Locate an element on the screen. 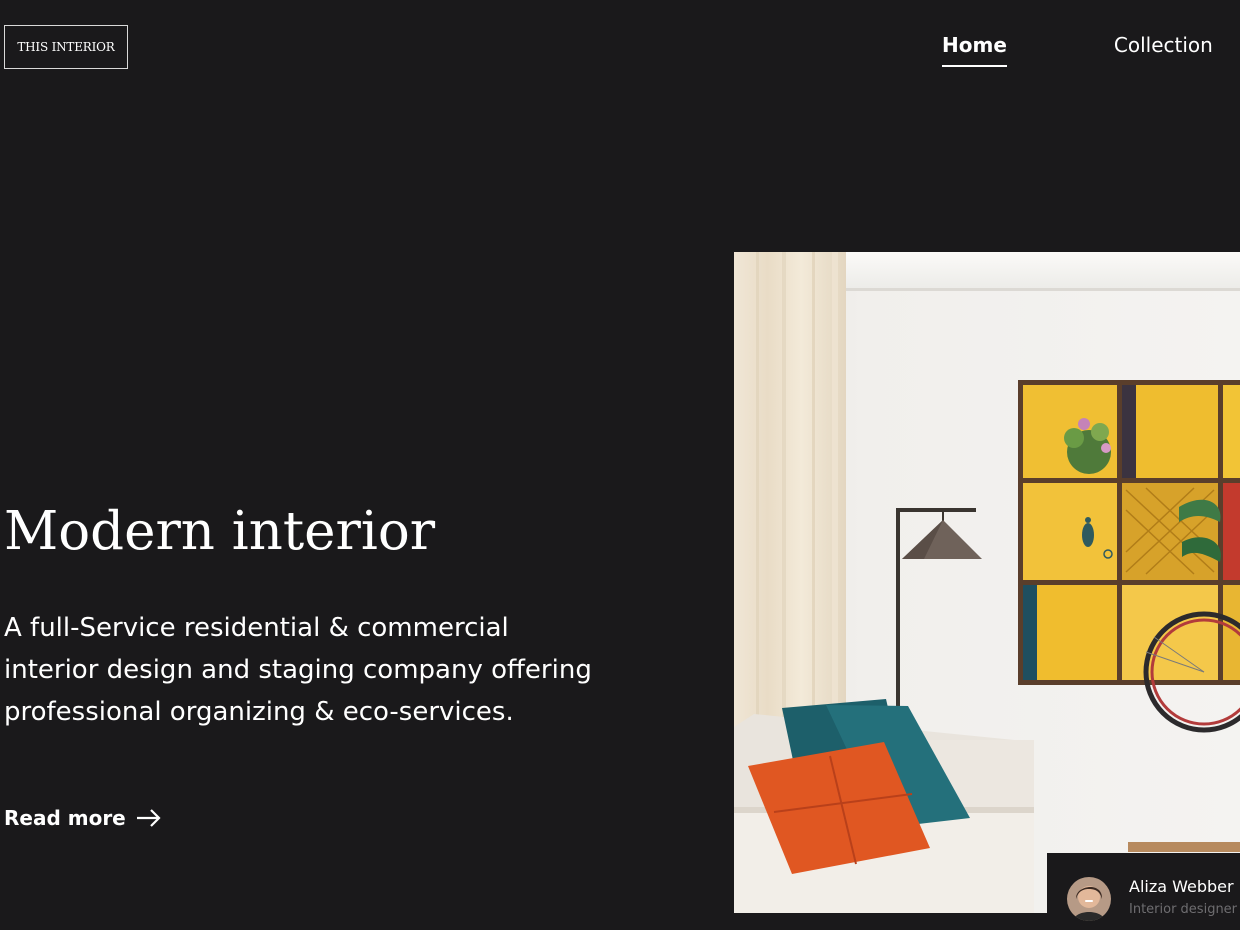 Image resolution: width=1240 pixels, height=930 pixels. main-nav: Home Collection is located at coordinates (1077, 50).